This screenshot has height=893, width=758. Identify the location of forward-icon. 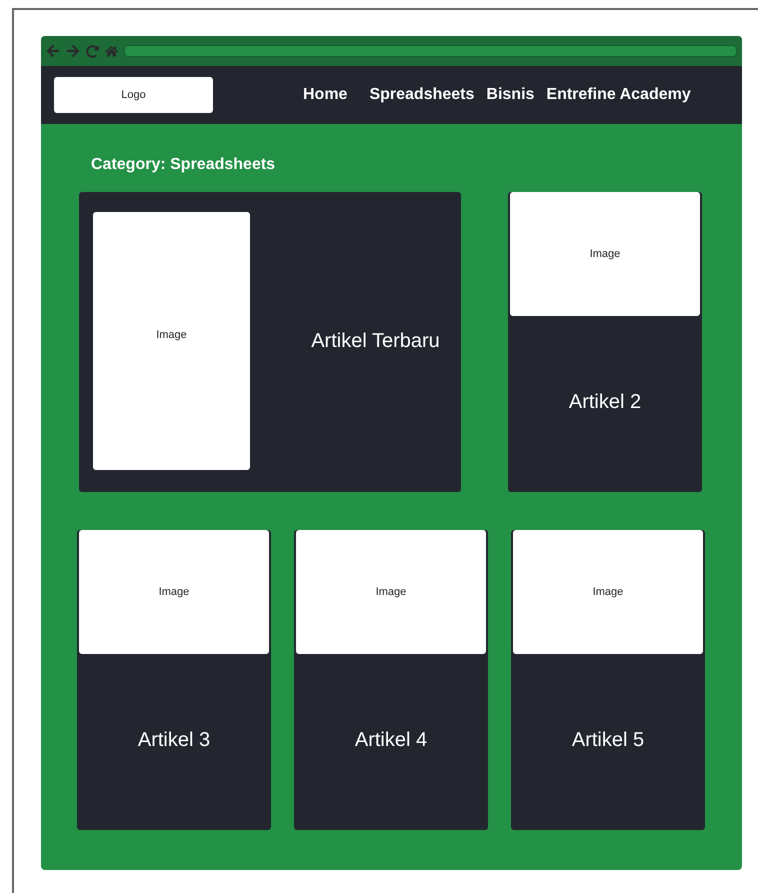
(73, 51).